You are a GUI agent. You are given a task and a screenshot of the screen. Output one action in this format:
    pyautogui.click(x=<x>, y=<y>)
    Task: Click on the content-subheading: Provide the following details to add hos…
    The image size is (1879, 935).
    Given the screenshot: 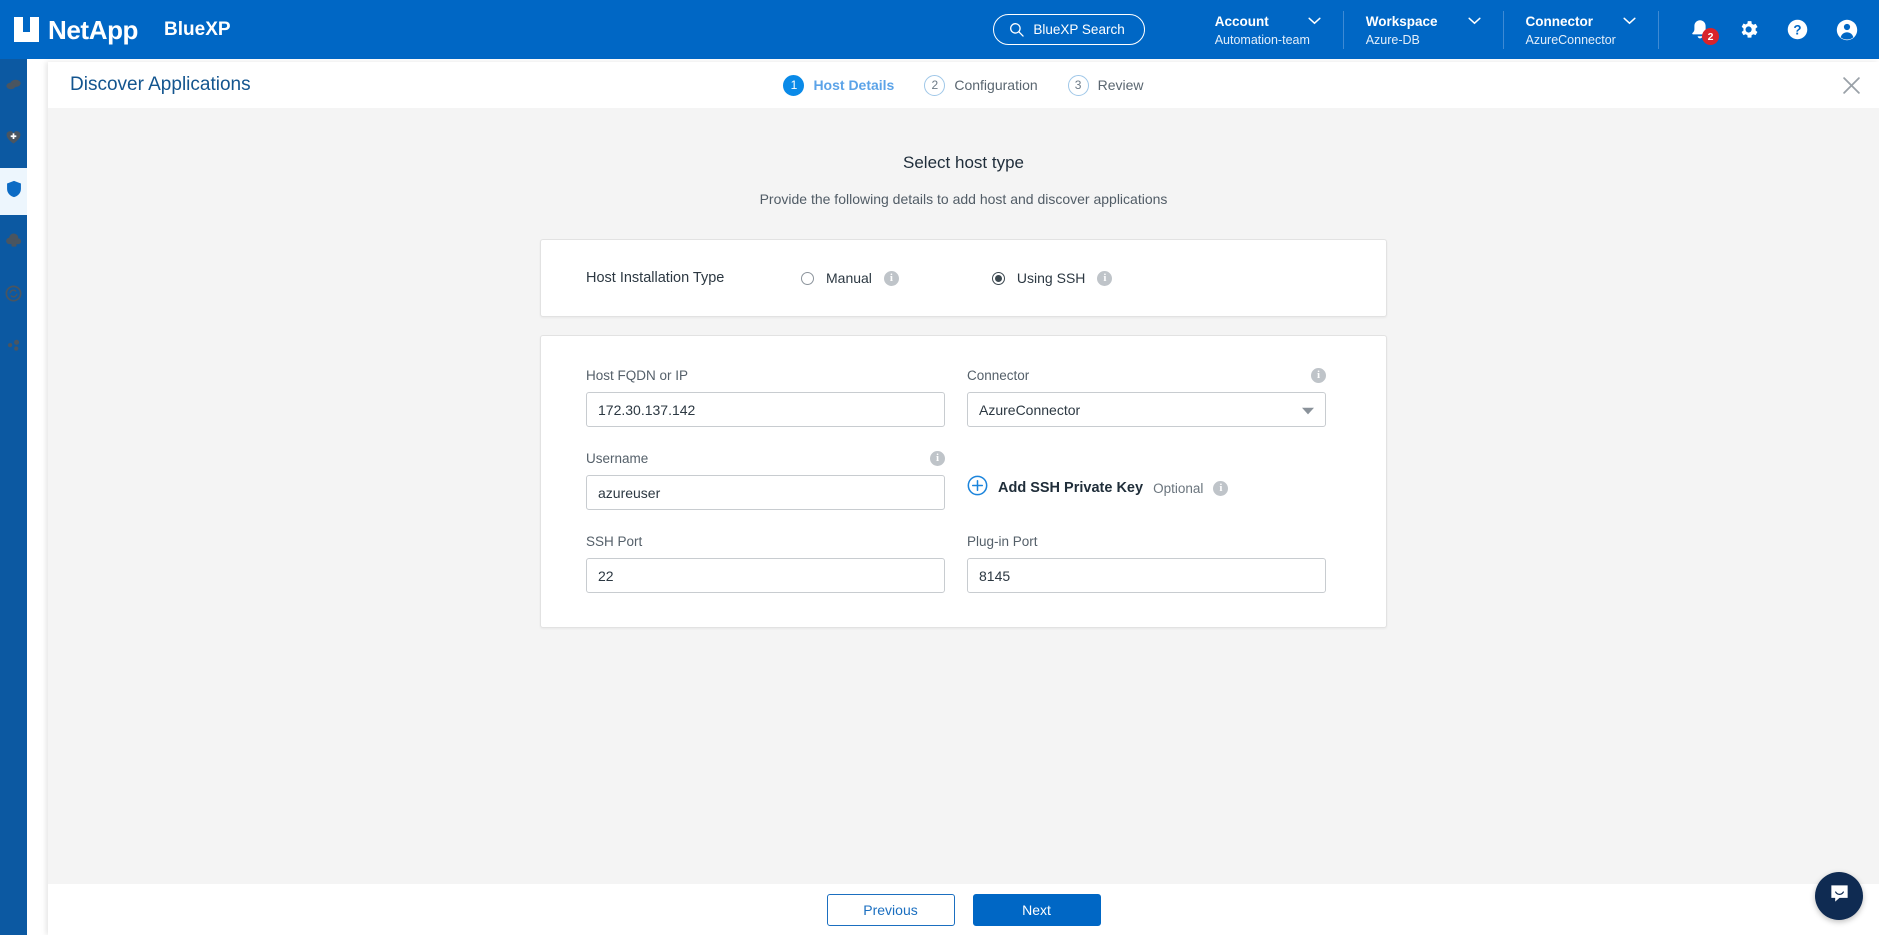 What is the action you would take?
    pyautogui.click(x=963, y=199)
    